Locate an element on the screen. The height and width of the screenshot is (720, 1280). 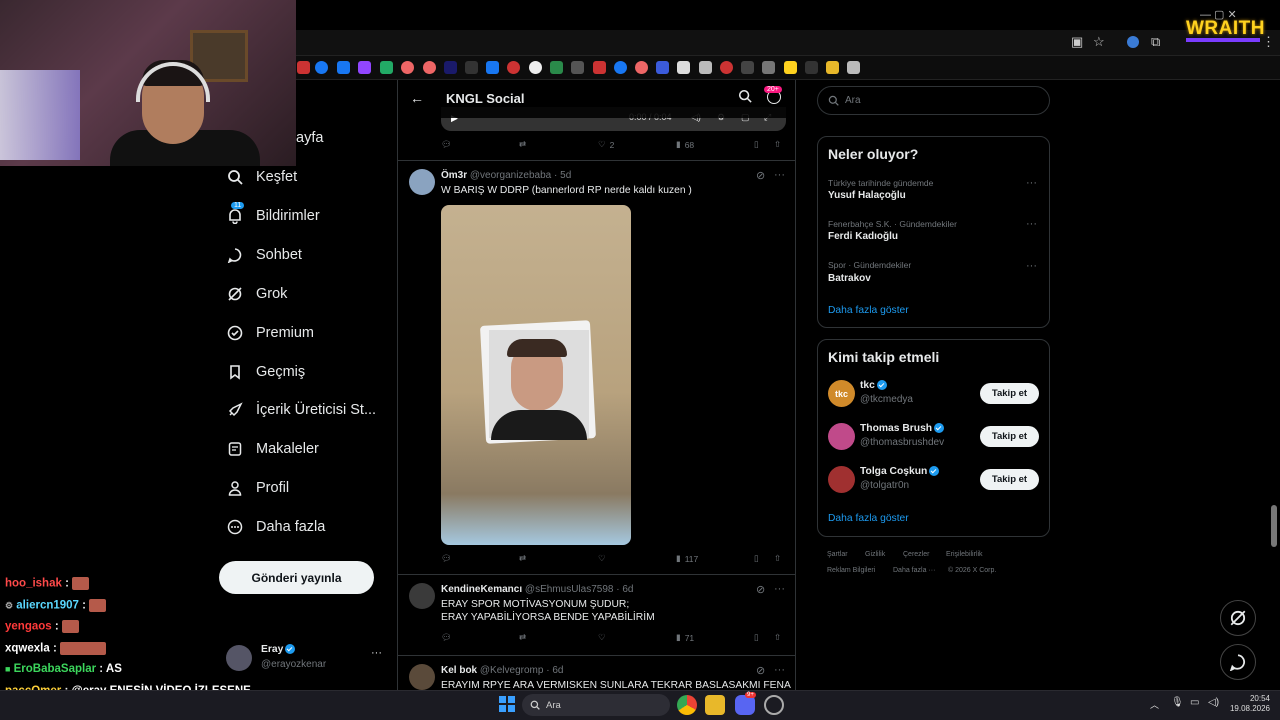
nav-item-profile: Profil is located at coordinates (257, 488).